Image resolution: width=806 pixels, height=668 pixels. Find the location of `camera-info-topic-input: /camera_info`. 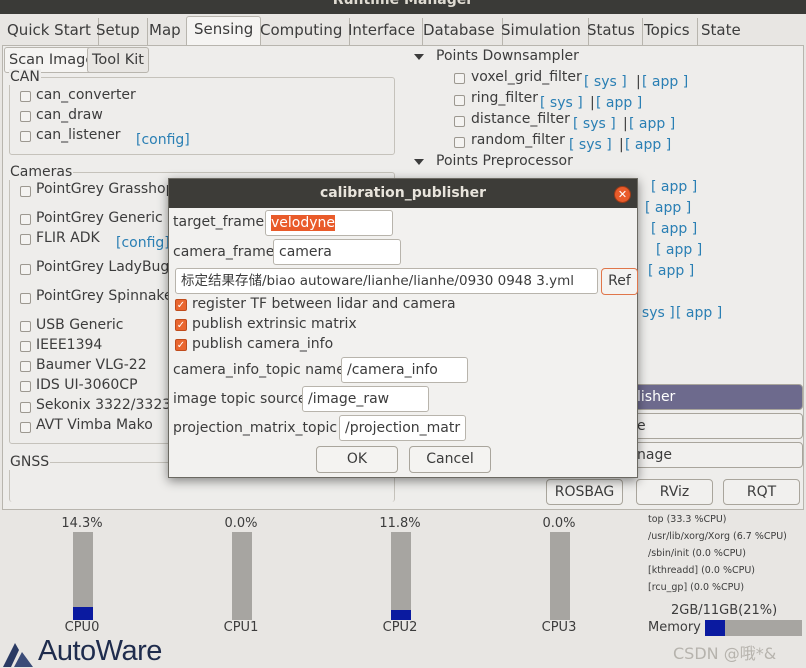

camera-info-topic-input: /camera_info is located at coordinates (404, 370).